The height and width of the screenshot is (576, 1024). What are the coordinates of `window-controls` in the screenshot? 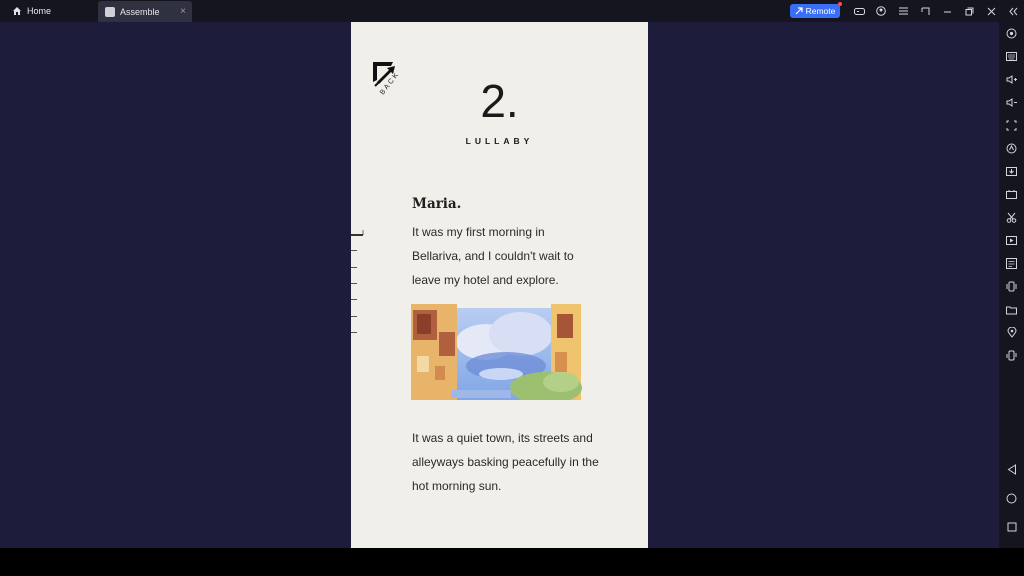 It's located at (936, 11).